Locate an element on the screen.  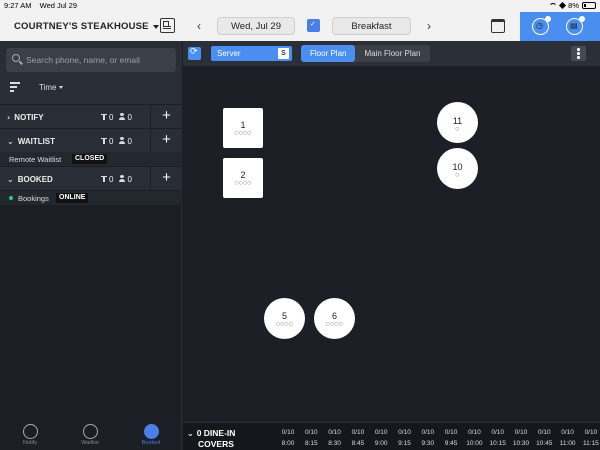
table-10: 10 ○ is located at coordinates (457, 168).